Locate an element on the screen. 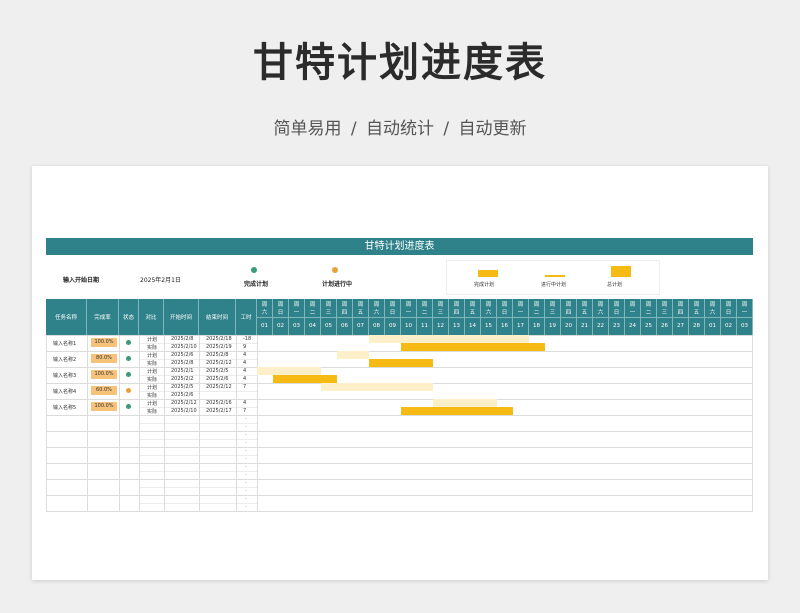 Image resolution: width=800 pixels, height=613 pixels. end-date: 2025/2/17 is located at coordinates (219, 411).